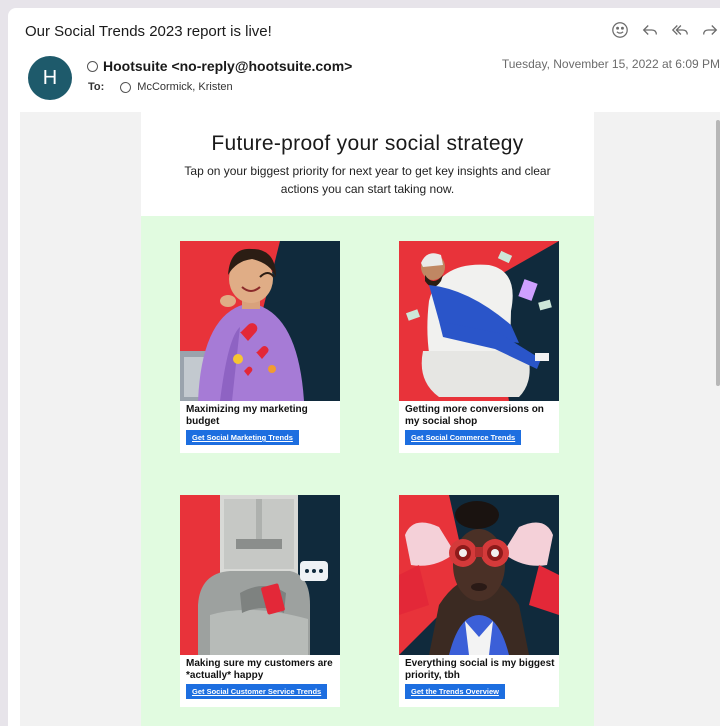  What do you see at coordinates (665, 30) in the screenshot?
I see `message-toolbar` at bounding box center [665, 30].